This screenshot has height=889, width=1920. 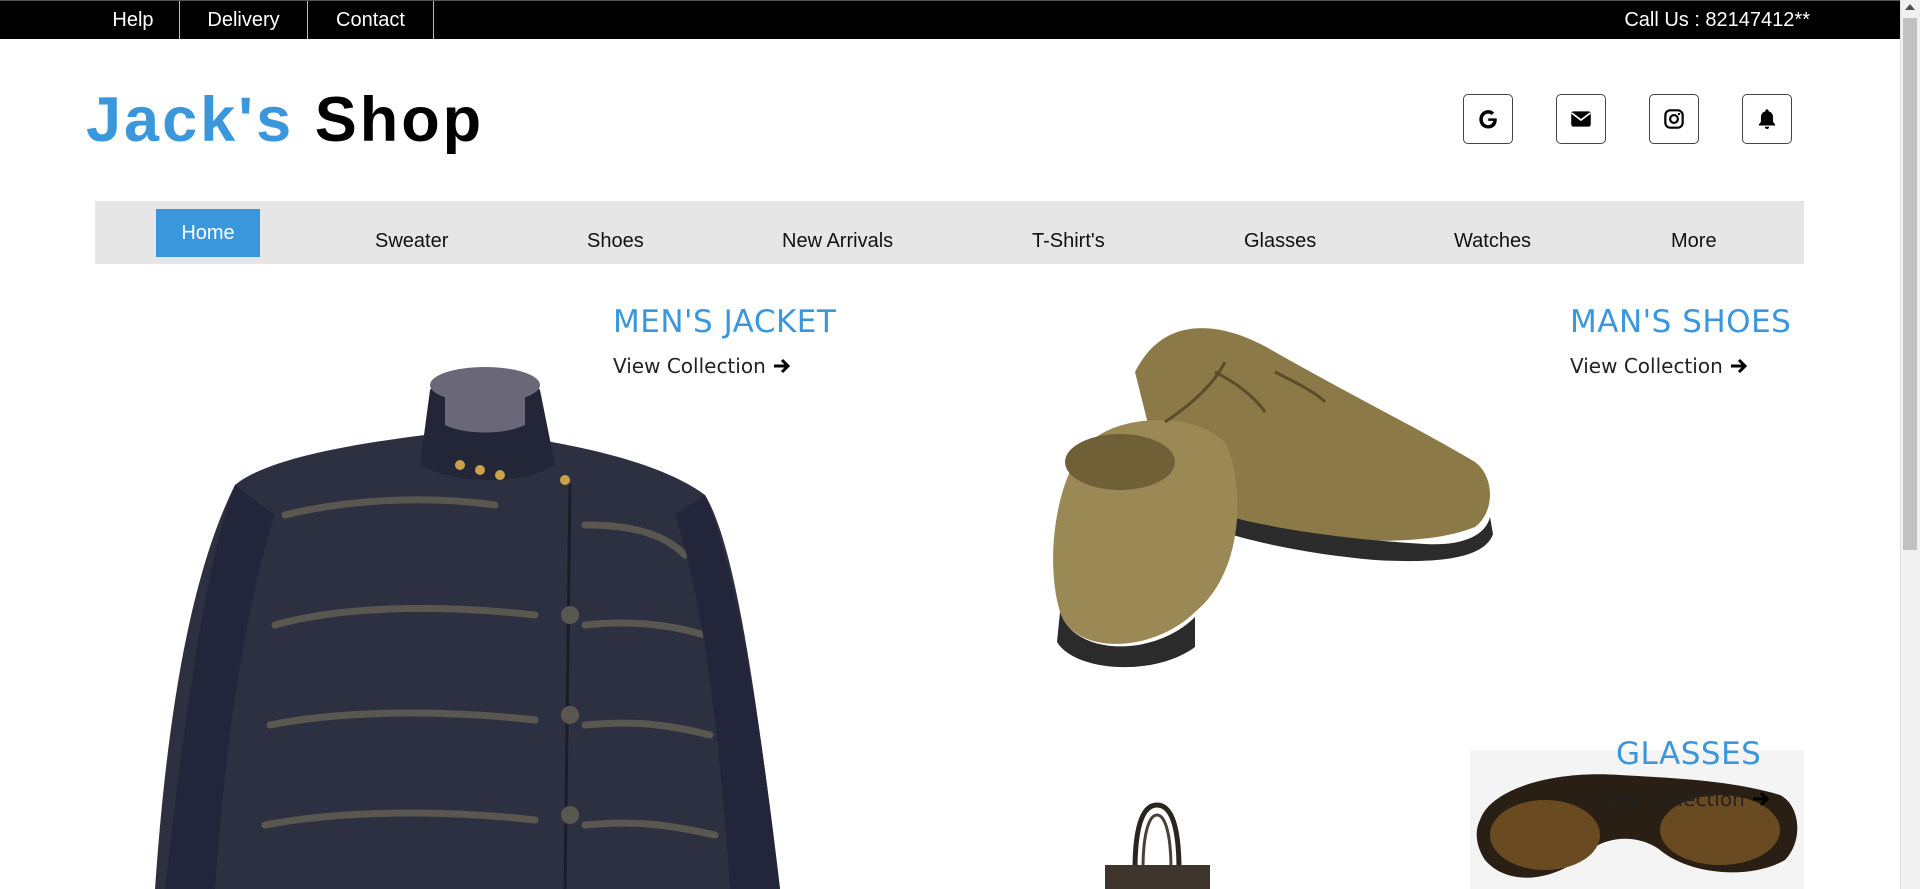 I want to click on scroll-up-icon, so click(x=1910, y=7).